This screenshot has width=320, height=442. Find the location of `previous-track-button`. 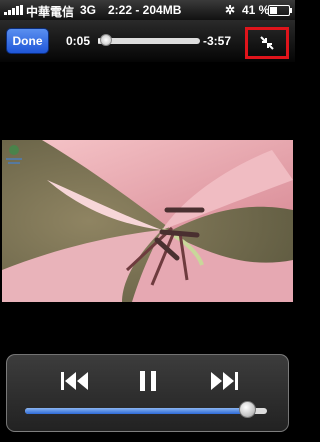

previous-track-button is located at coordinates (75, 381).